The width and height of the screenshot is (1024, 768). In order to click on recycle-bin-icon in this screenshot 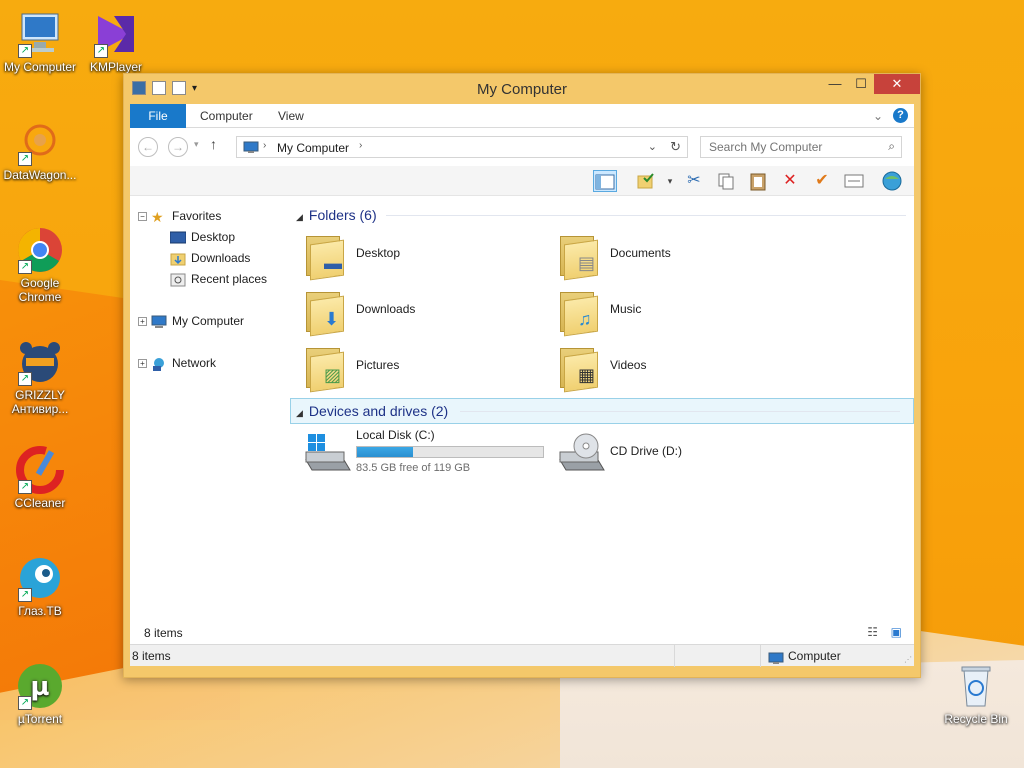, I will do `click(976, 686)`.